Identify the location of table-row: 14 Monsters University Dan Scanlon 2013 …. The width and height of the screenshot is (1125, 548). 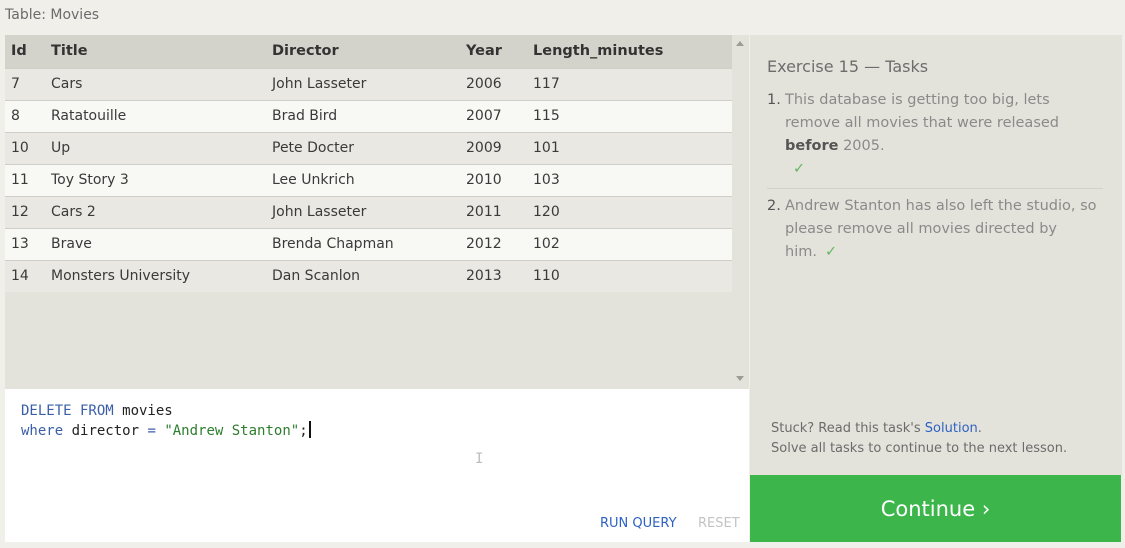
(368, 275).